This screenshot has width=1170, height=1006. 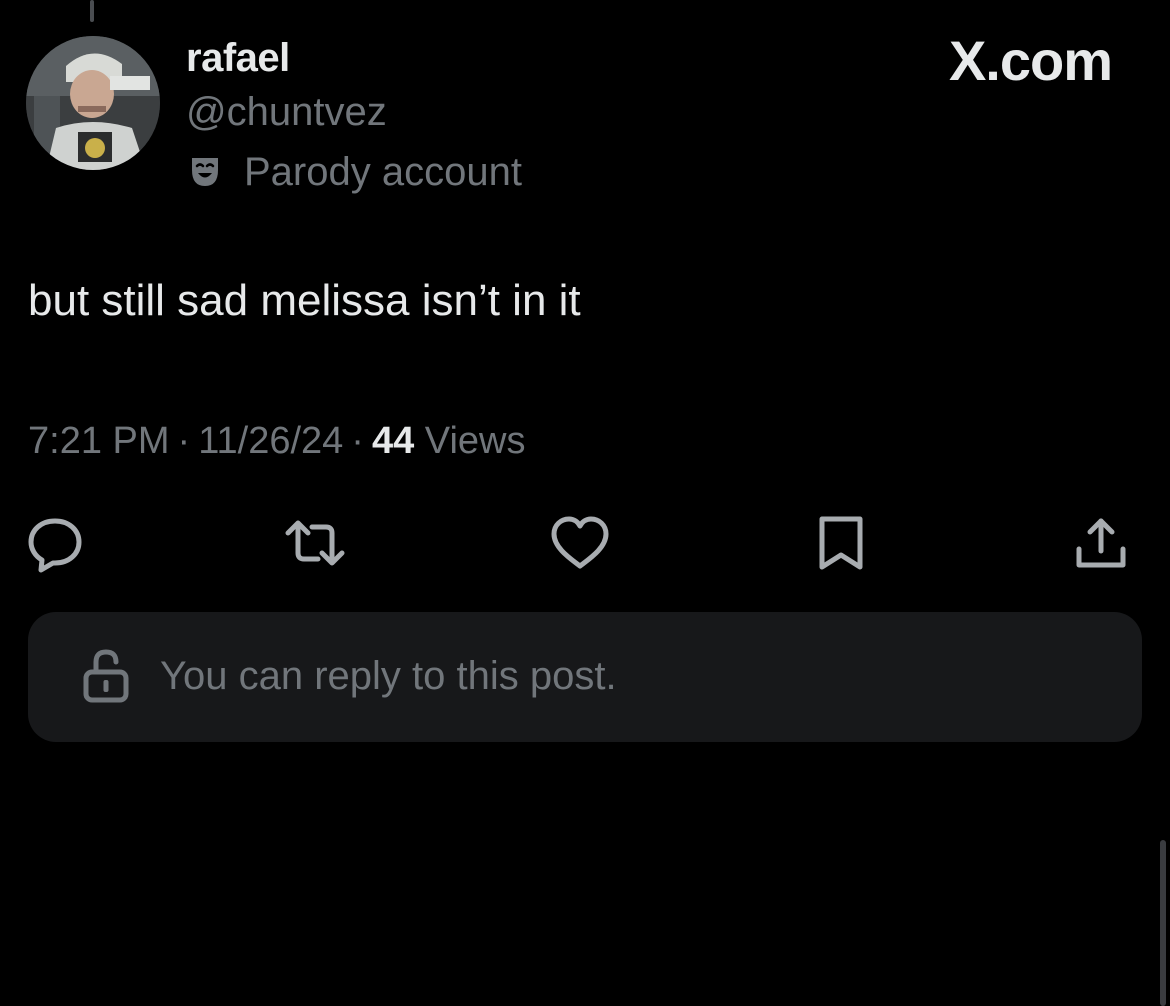 I want to click on post-text: but still sad melissa isn’t in it, so click(x=304, y=300).